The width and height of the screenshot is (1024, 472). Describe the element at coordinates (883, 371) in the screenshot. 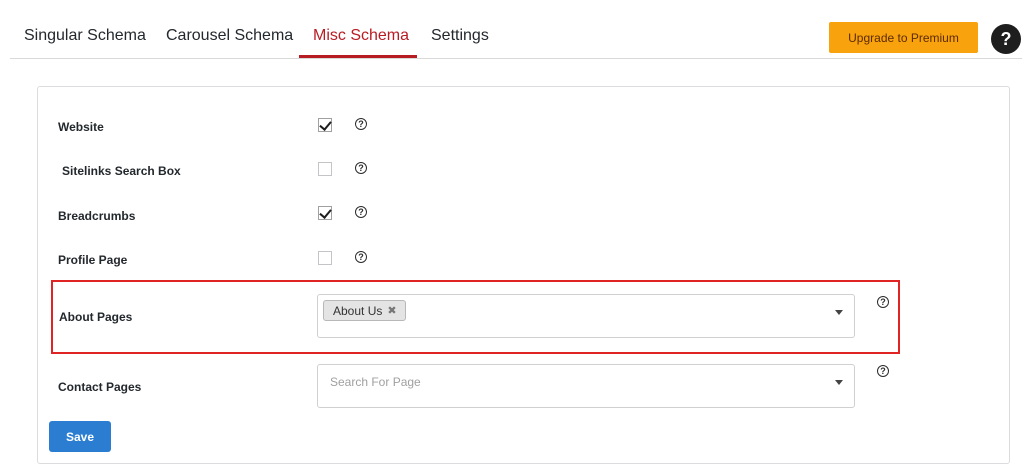

I see `contact-pages-help-icon: ?` at that location.